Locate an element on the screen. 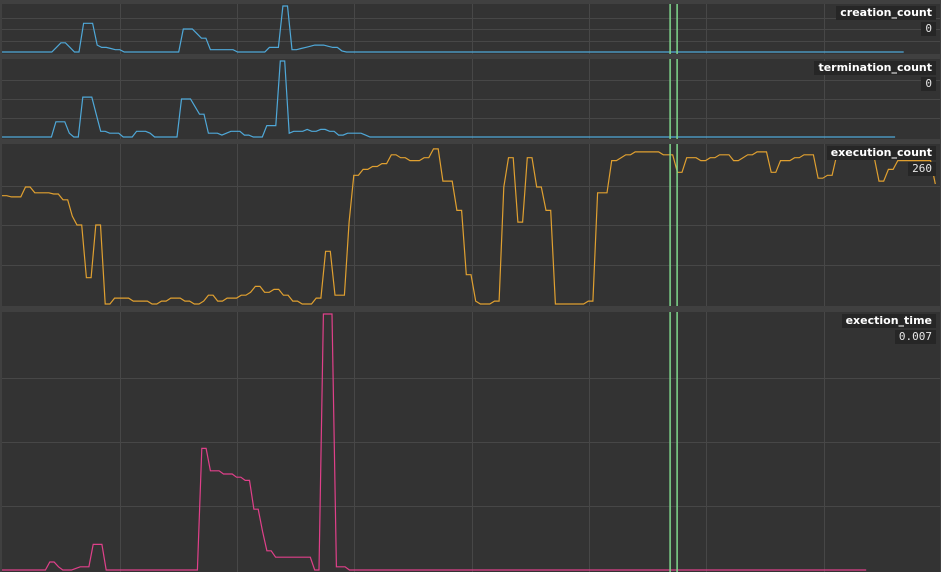  exection-time-title: exection_time is located at coordinates (888, 321).